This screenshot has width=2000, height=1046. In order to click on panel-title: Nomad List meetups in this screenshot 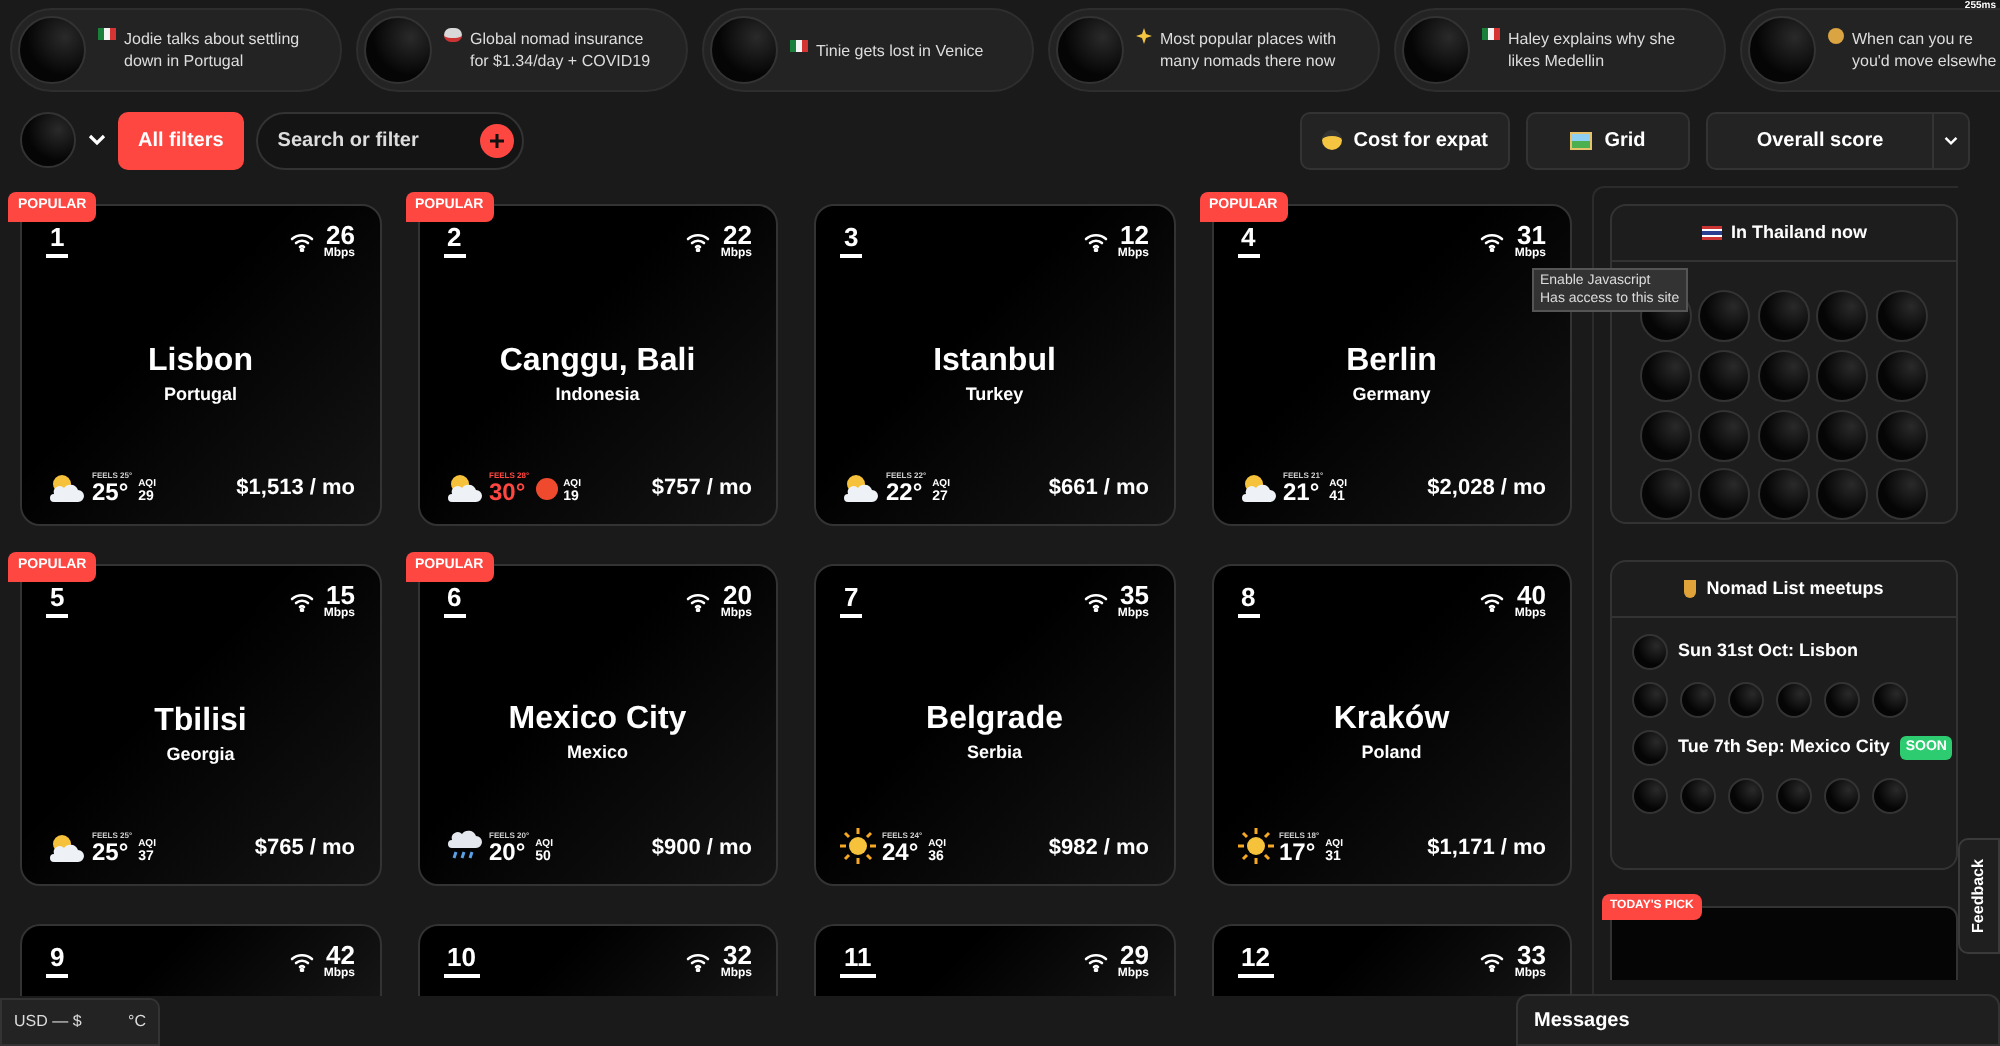, I will do `click(1795, 588)`.